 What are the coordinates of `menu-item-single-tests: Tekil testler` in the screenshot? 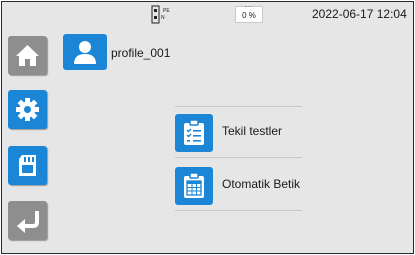 It's located at (242, 132).